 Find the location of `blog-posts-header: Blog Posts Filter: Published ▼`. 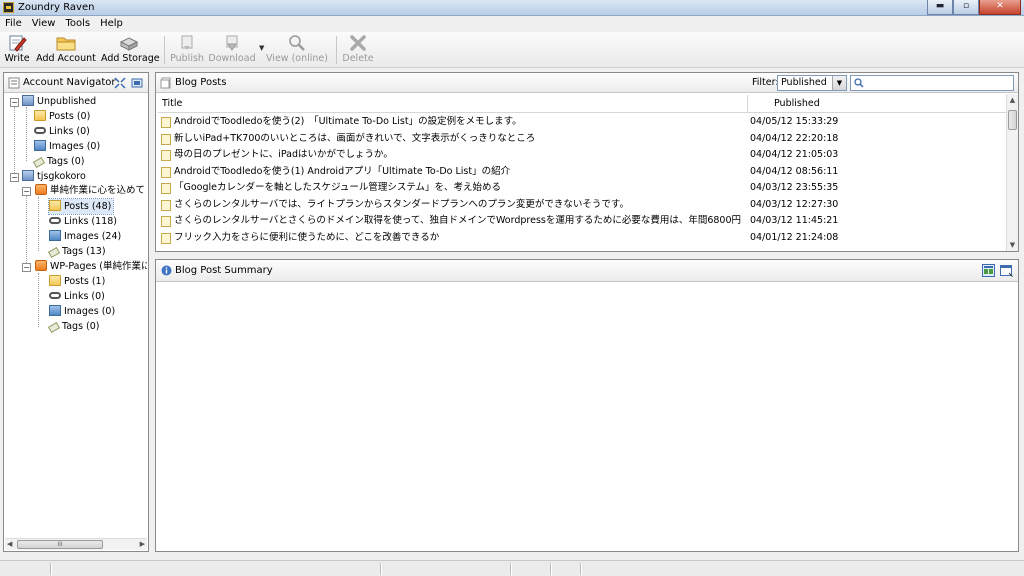

blog-posts-header: Blog Posts Filter: Published ▼ is located at coordinates (587, 83).